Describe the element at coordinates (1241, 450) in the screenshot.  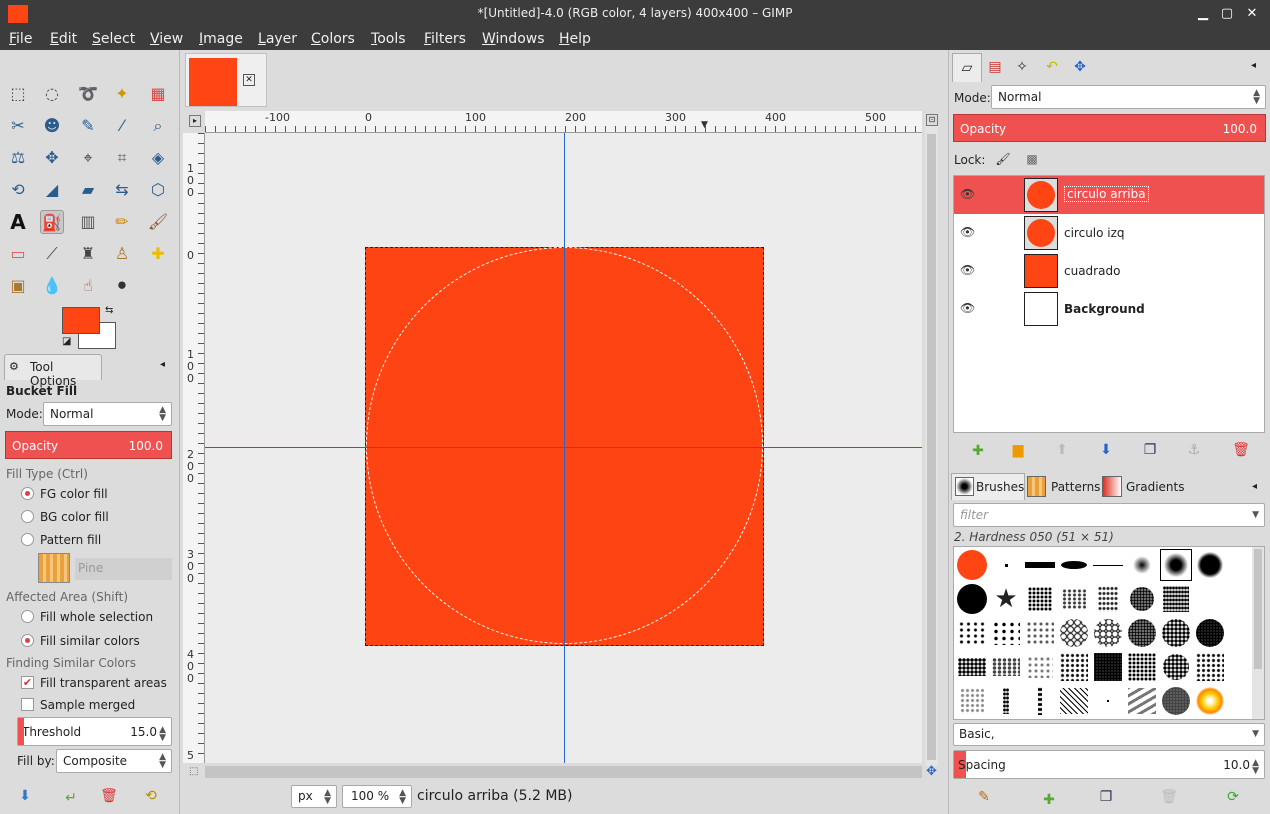
I see `delete-layer-icon: 🗑` at that location.